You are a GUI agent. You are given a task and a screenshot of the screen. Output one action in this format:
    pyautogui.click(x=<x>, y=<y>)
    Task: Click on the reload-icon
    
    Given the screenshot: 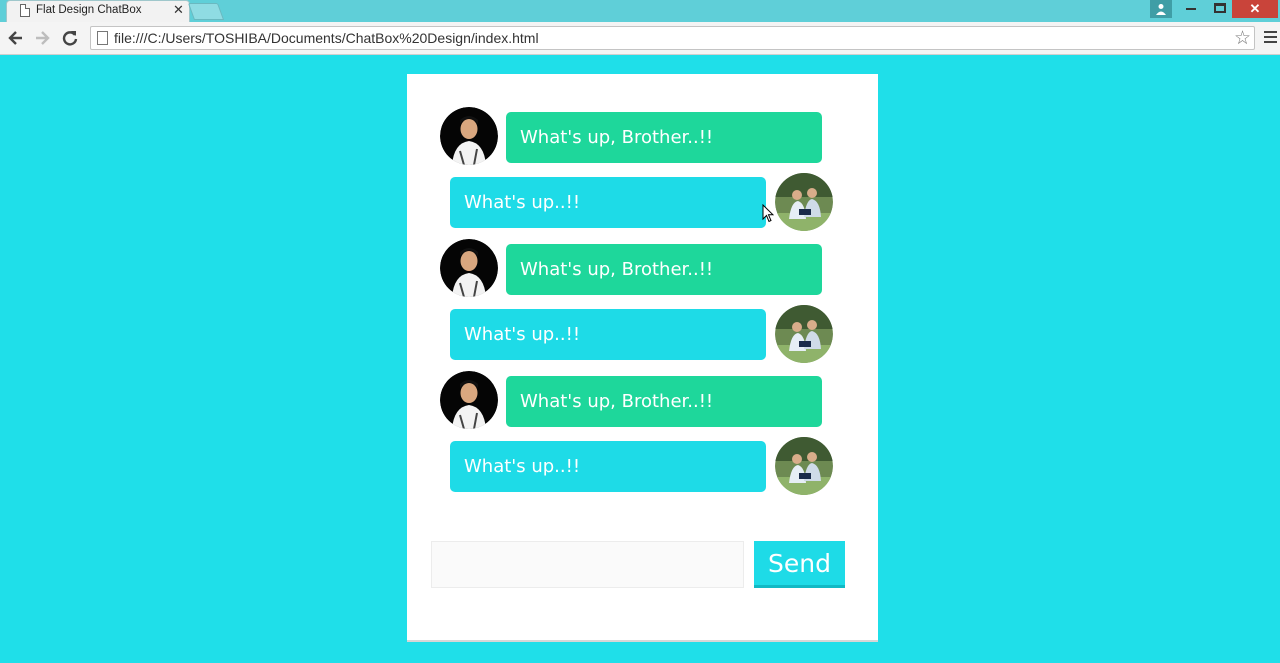 What is the action you would take?
    pyautogui.click(x=70, y=38)
    